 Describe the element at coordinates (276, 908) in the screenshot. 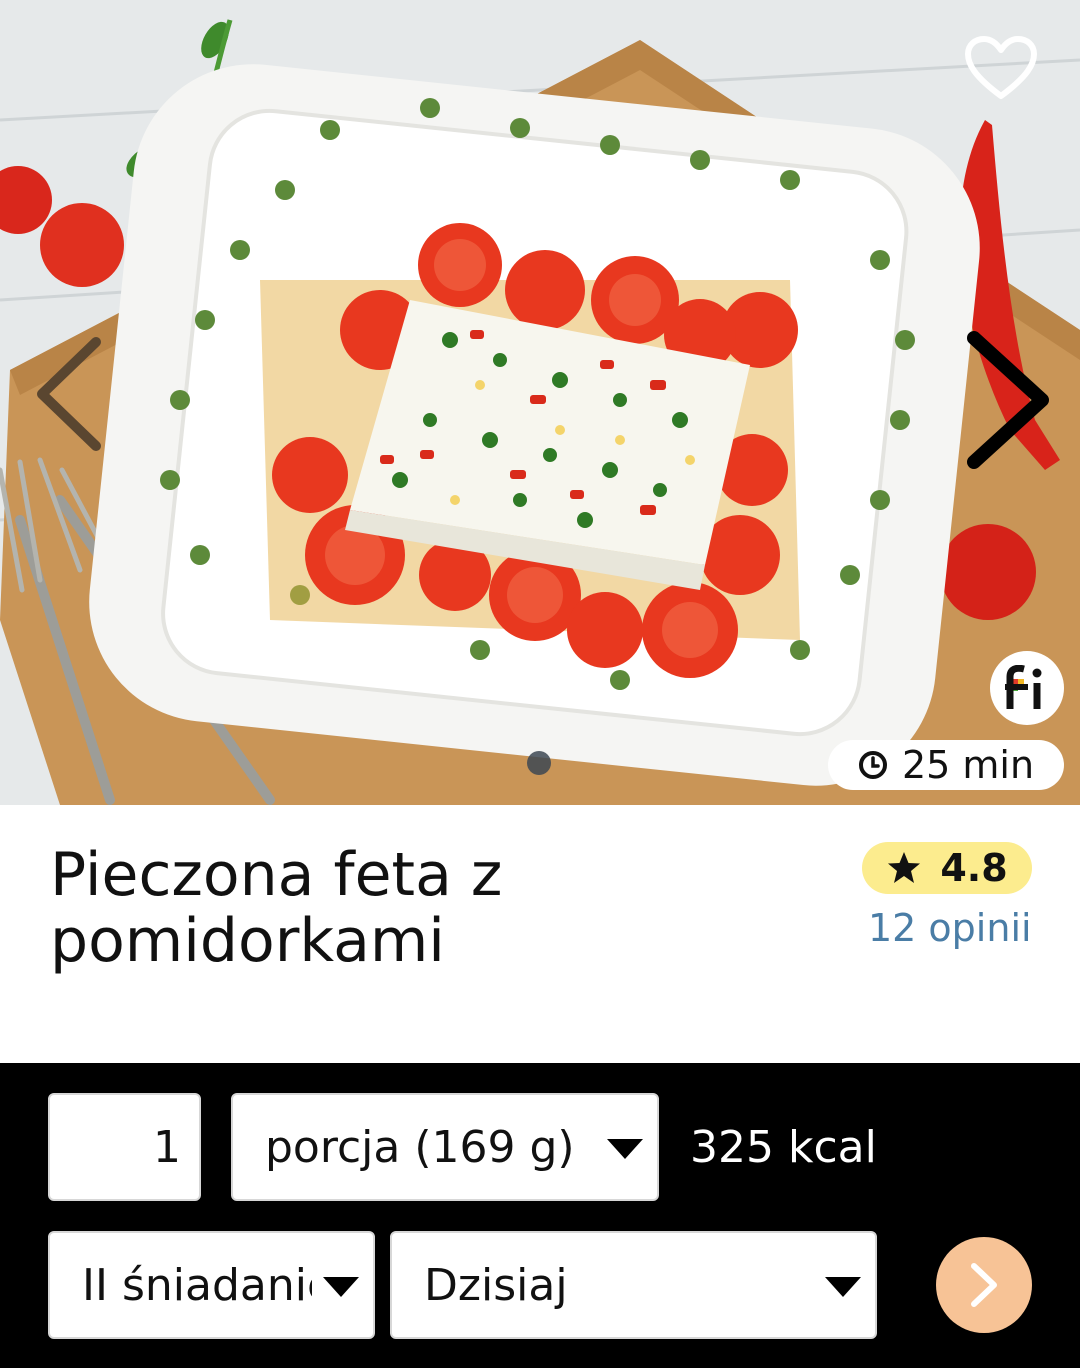

I see `recipe-title: Pieczona feta z pomidorkami` at that location.